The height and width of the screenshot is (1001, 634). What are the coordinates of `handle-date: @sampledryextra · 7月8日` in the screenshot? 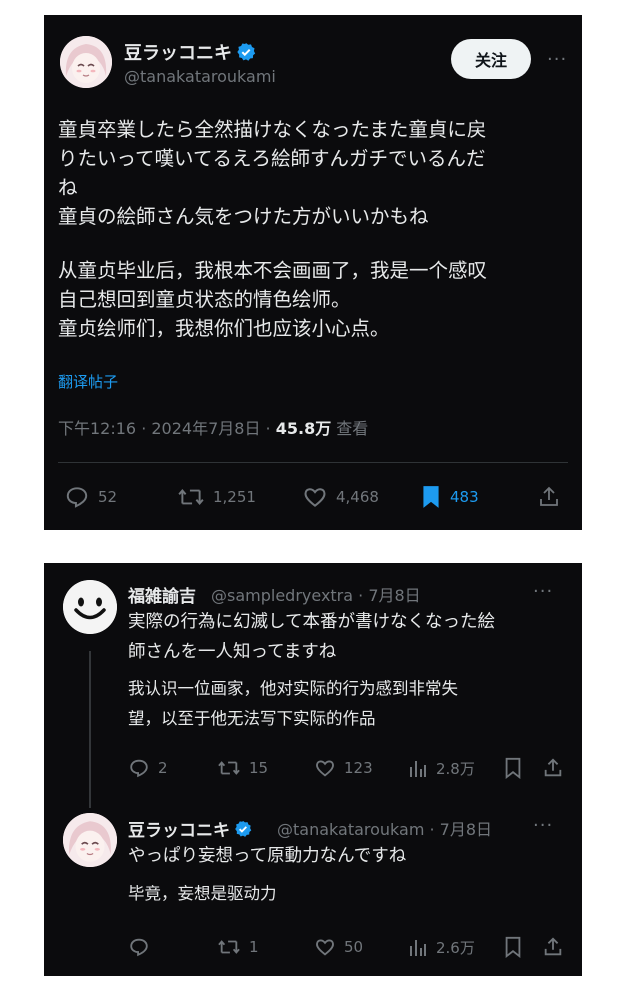 It's located at (316, 594).